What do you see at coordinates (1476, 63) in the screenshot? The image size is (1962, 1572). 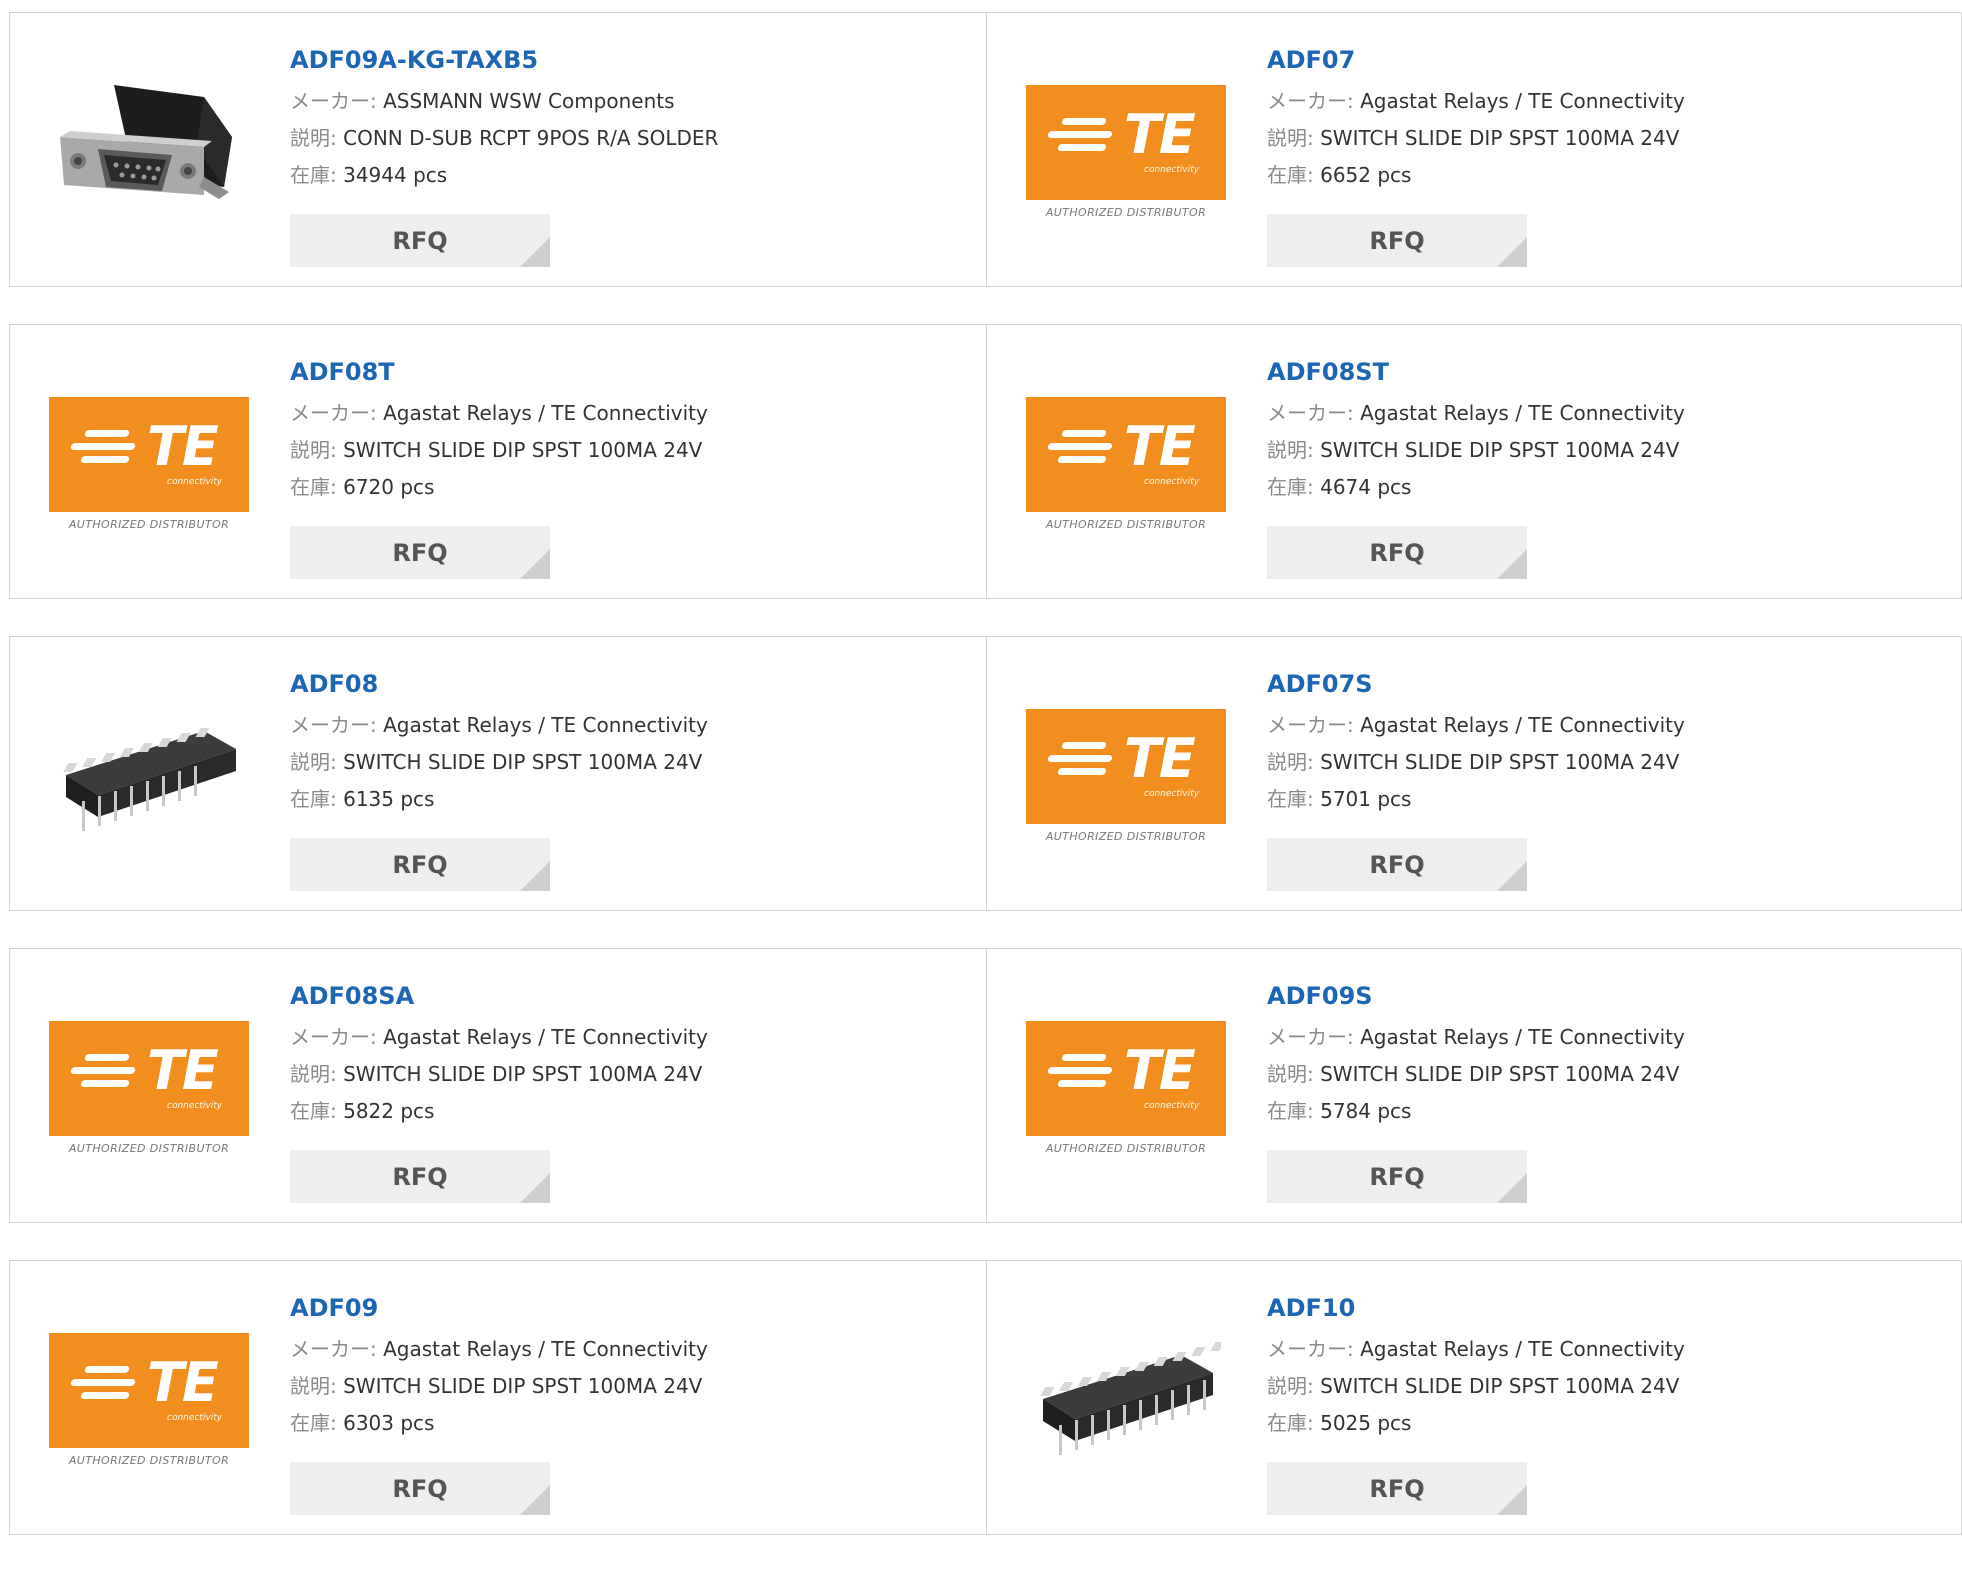 I see `part-number-link: ADF07` at bounding box center [1476, 63].